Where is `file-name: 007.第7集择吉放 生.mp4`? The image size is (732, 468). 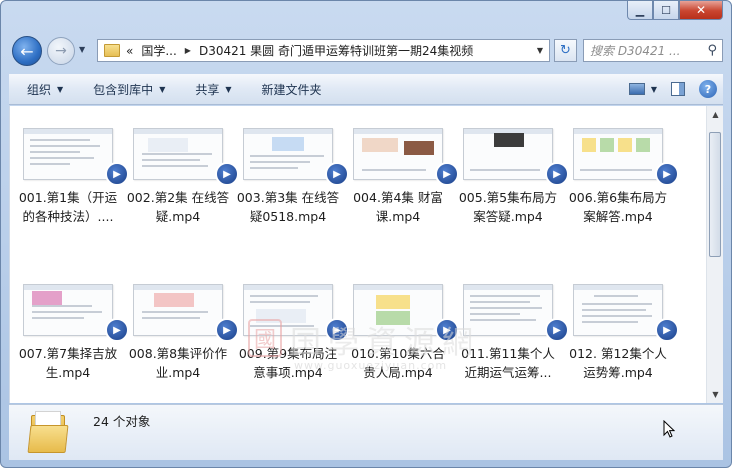
file-name: 007.第7集择吉放 生.mp4 is located at coordinates (68, 363).